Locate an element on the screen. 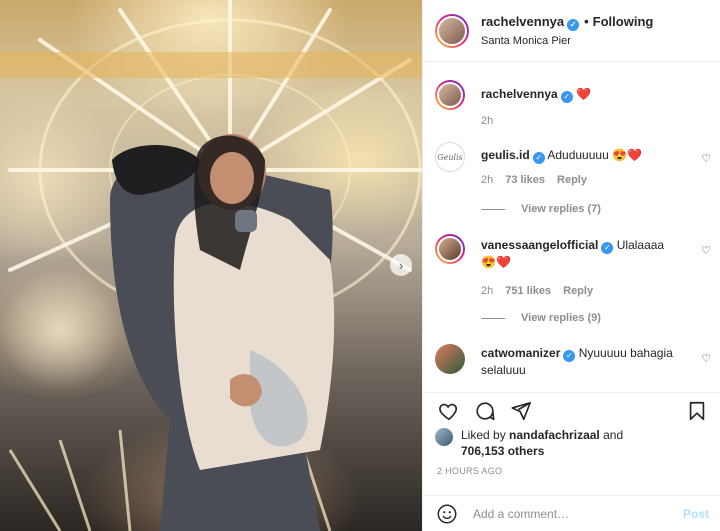  commenter-username: vanessaangelofficial is located at coordinates (539, 245).